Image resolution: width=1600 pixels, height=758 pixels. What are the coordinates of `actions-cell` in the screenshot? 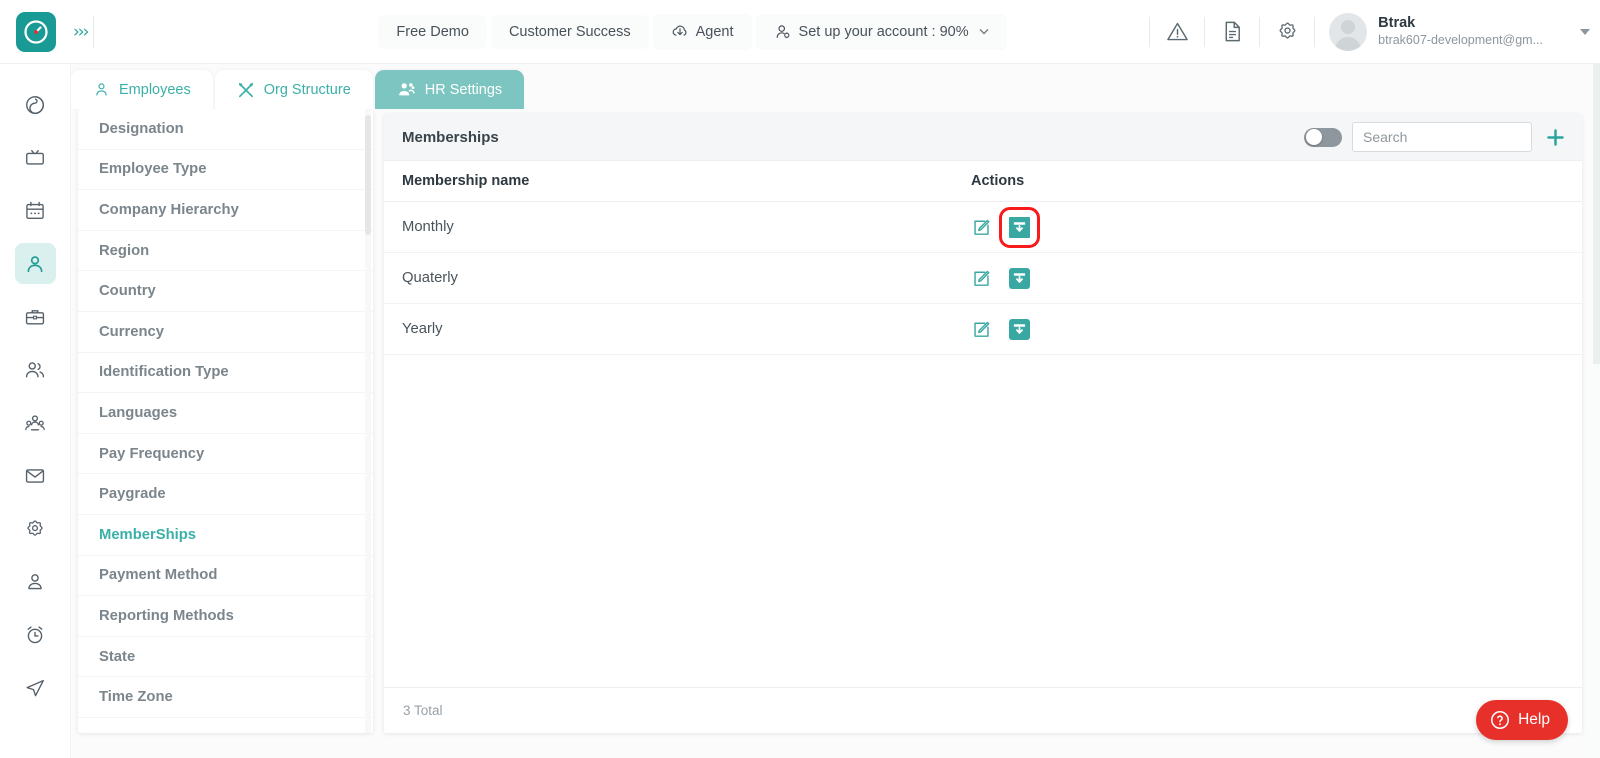 It's located at (1071, 227).